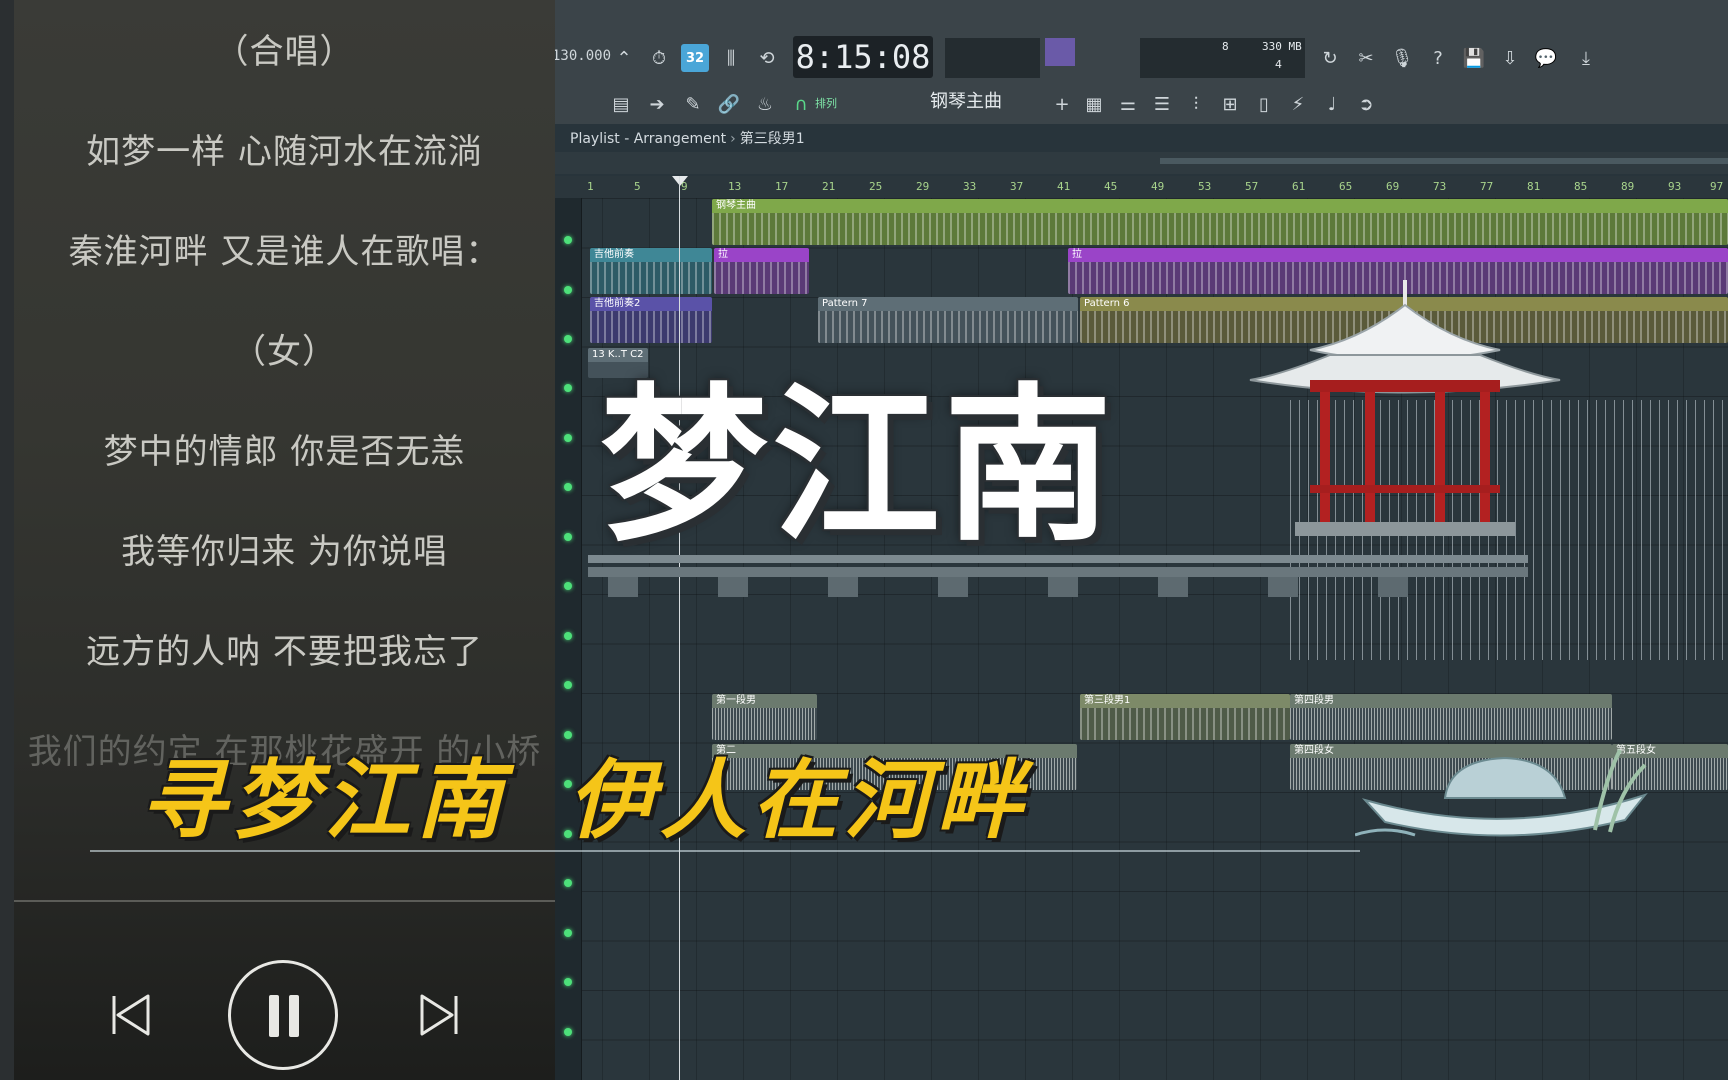 The image size is (1728, 1080). Describe the element at coordinates (1062, 104) in the screenshot. I see `add-pattern-icon: +` at that location.